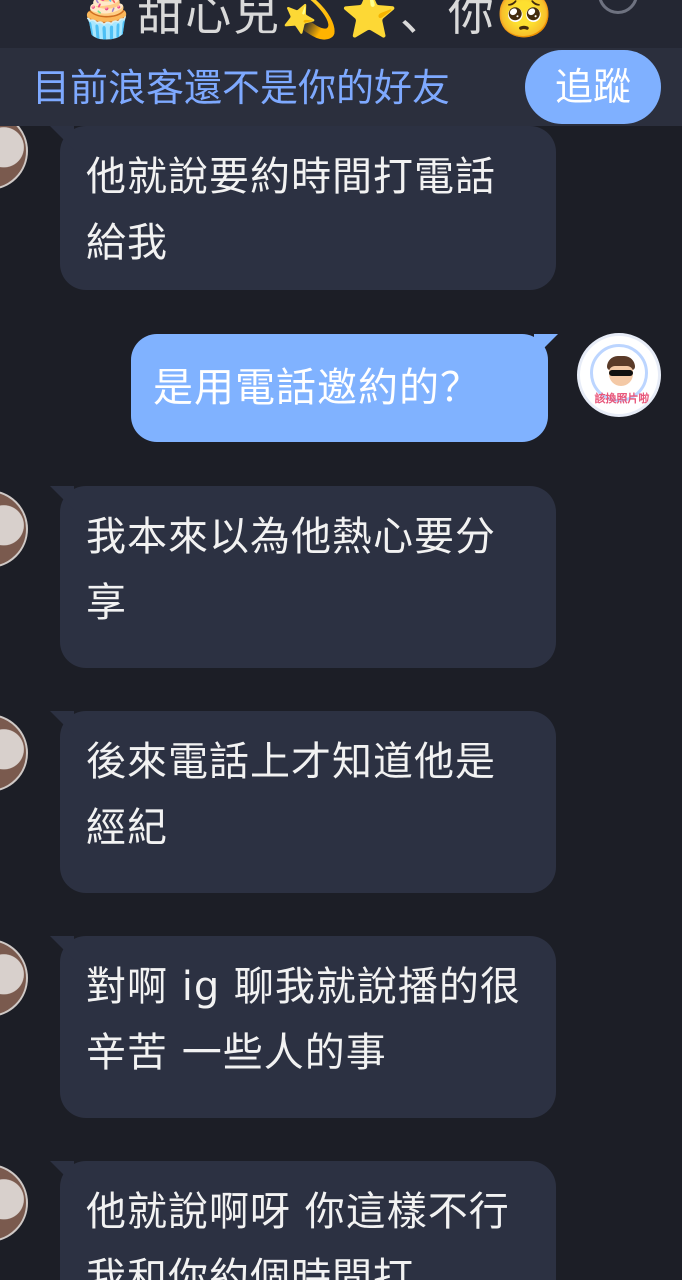 Image resolution: width=682 pixels, height=1280 pixels. Describe the element at coordinates (308, 1027) in the screenshot. I see `message-bubble-incoming: 對啊 ig 聊我就說播的很辛苦 一些人的事` at that location.